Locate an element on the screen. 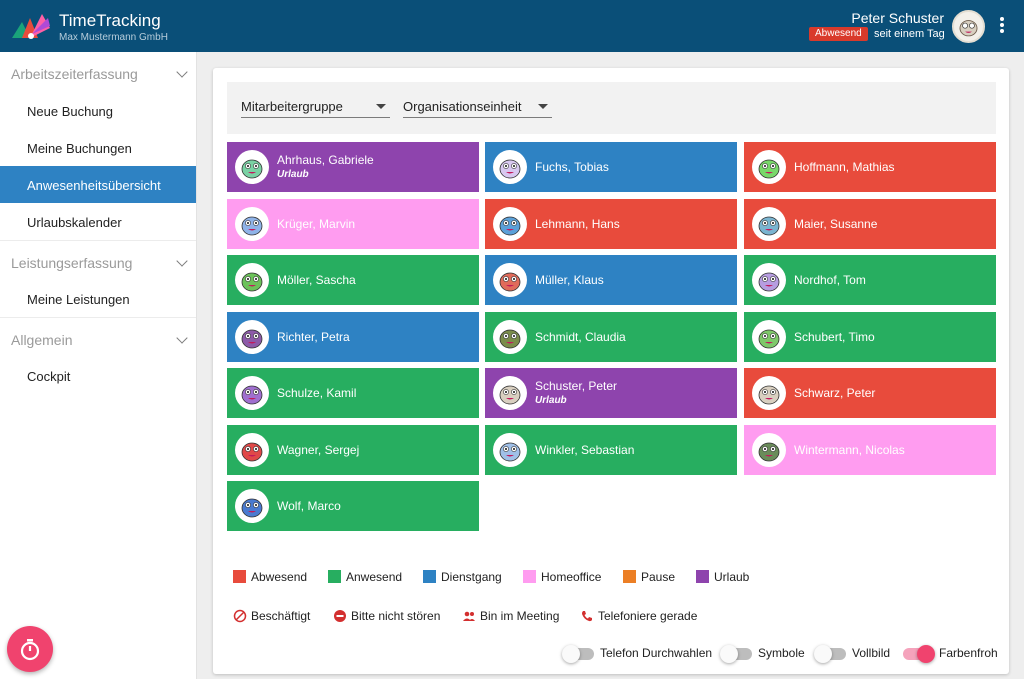  employee-name: Krüger, Marvin is located at coordinates (316, 224).